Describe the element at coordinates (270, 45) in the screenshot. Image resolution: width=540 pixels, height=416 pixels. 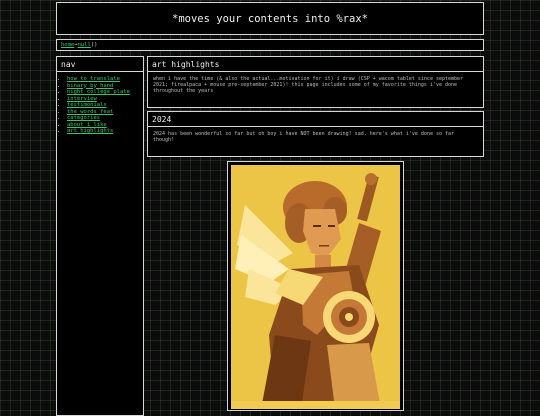
I see `breadcrumb: home→null()` at that location.